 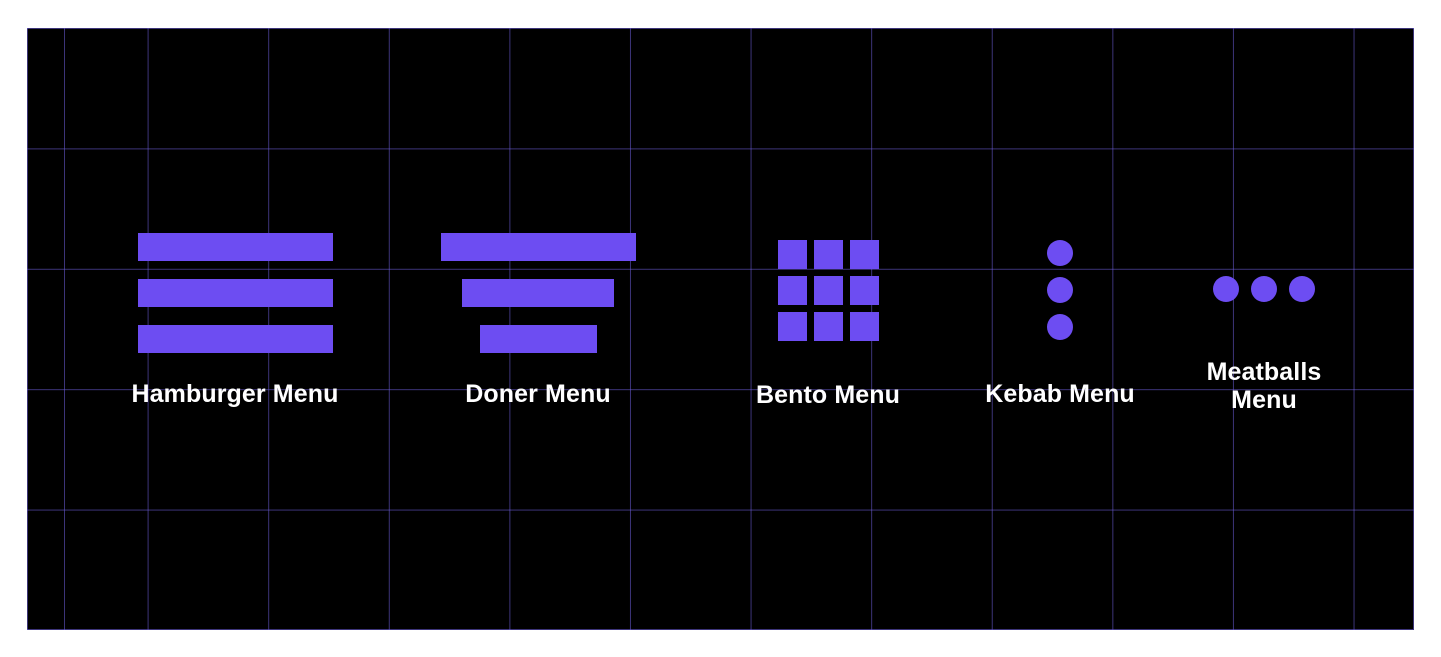 I want to click on menu-variant-label: Kebab Menu, so click(x=1060, y=394).